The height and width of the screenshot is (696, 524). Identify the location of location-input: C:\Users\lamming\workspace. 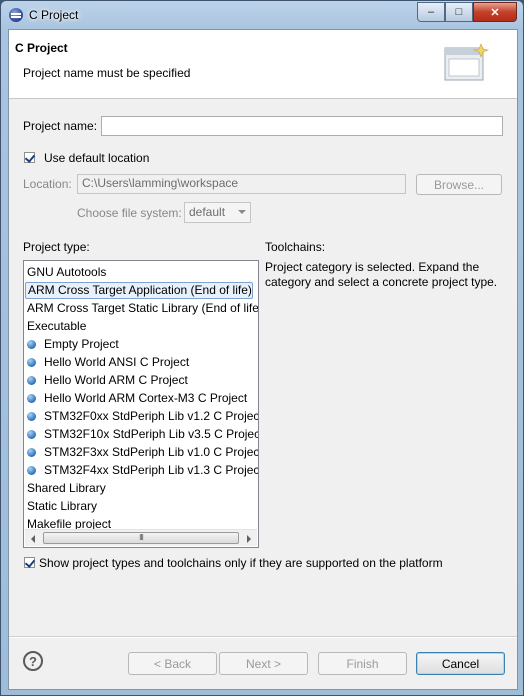
(241, 184).